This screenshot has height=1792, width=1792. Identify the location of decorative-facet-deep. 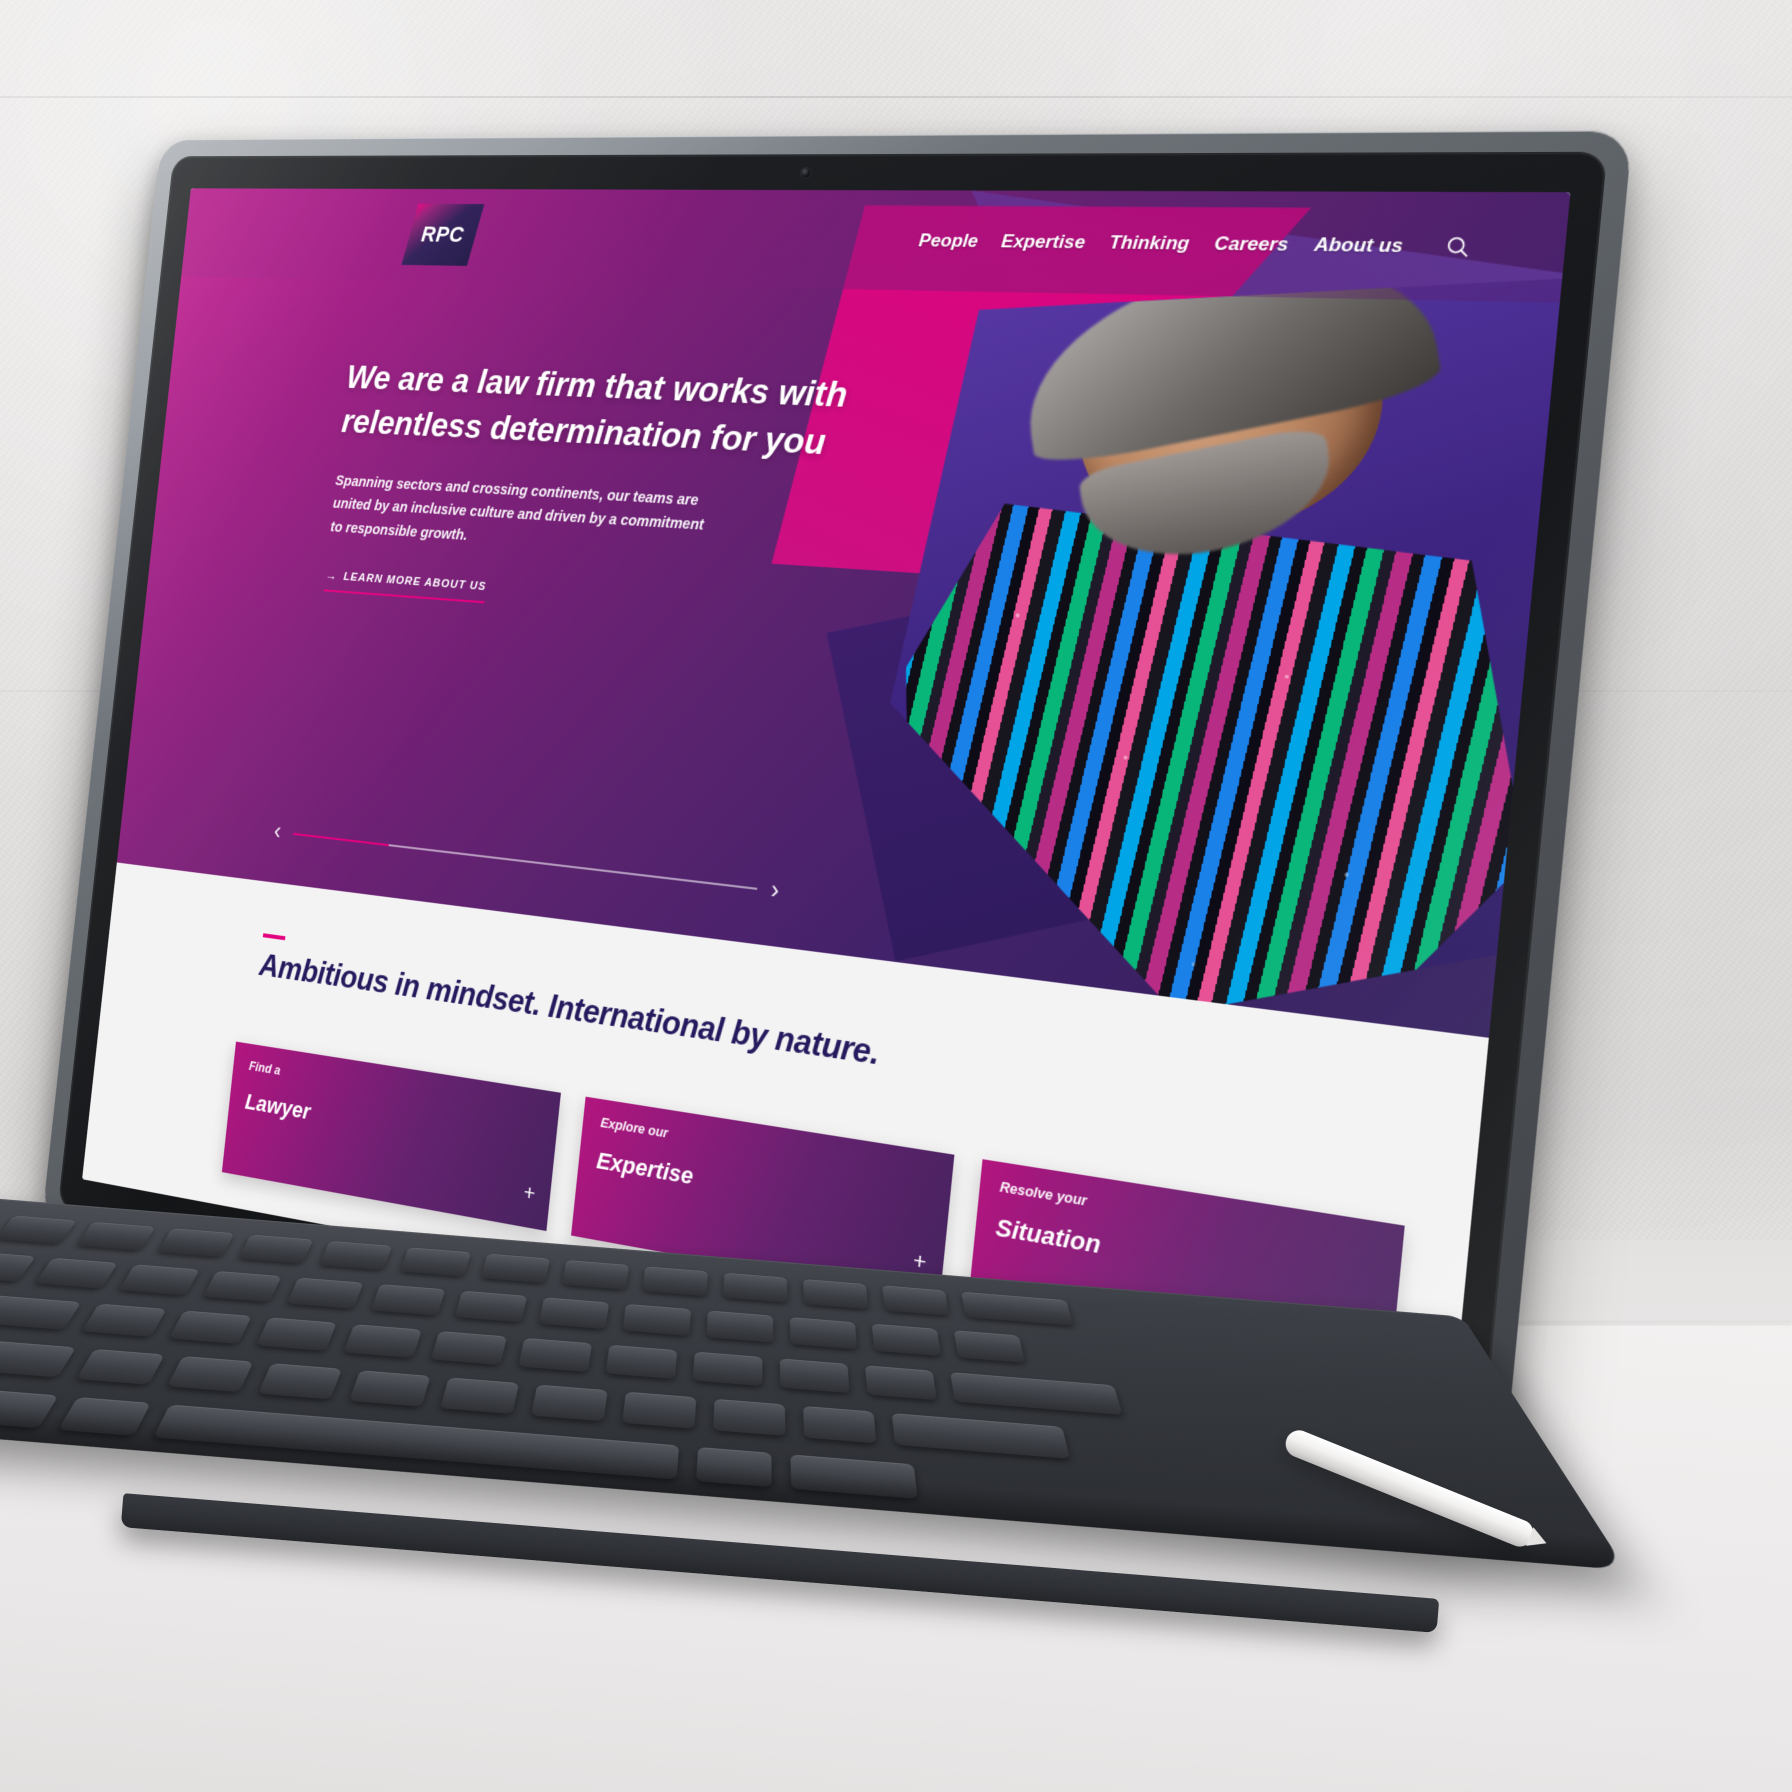
(1122, 775).